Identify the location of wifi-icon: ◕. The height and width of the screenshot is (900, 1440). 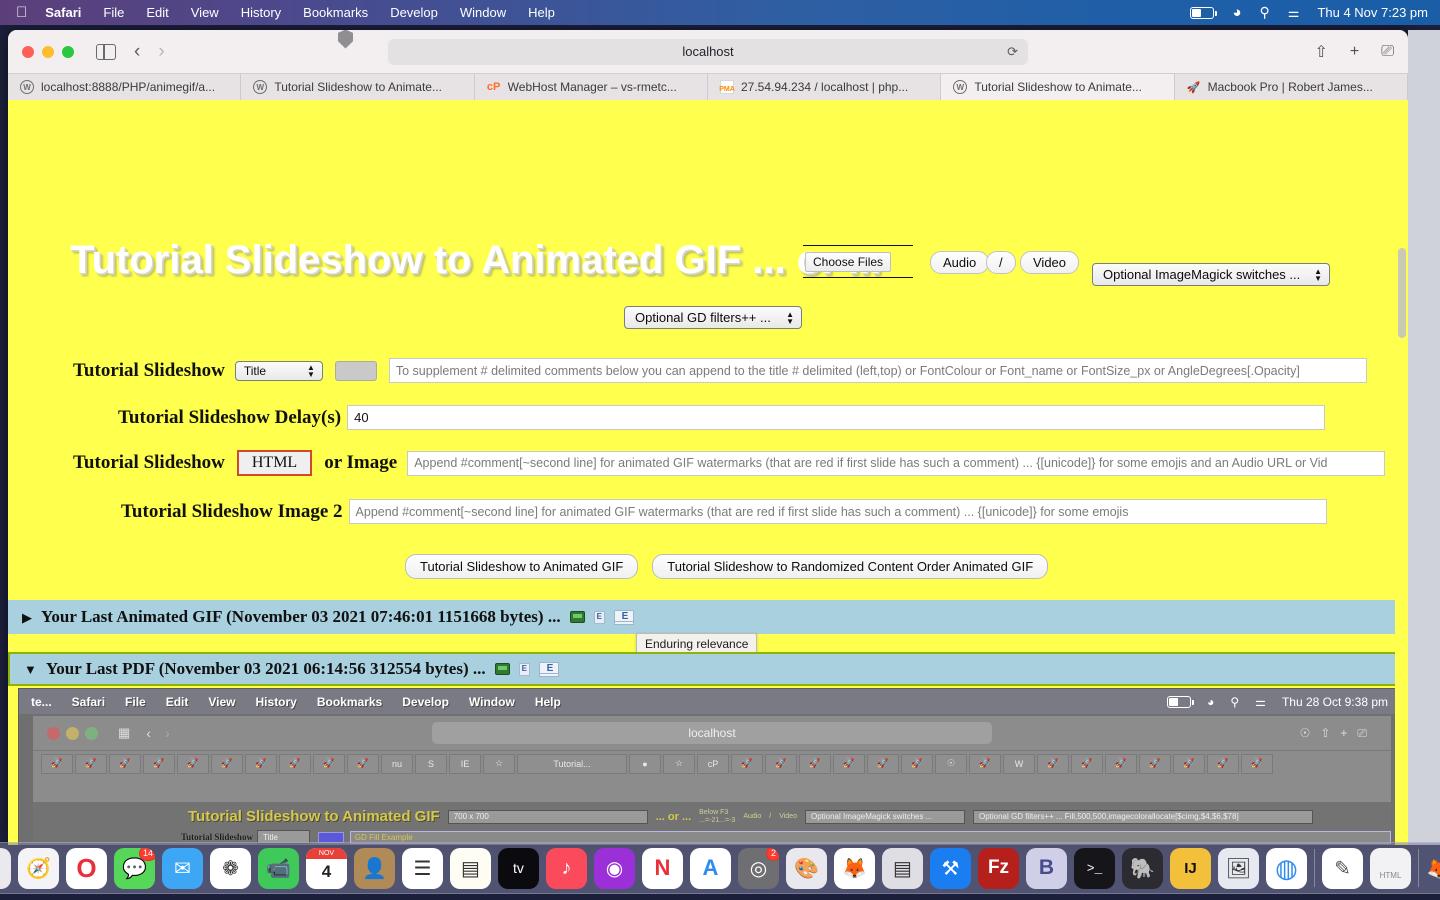
(1236, 12).